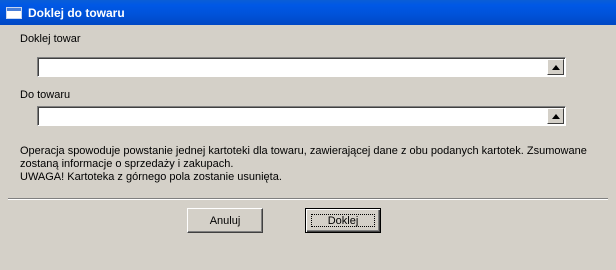 Image resolution: width=616 pixels, height=270 pixels. Describe the element at coordinates (14, 12) in the screenshot. I see `window-icon` at that location.